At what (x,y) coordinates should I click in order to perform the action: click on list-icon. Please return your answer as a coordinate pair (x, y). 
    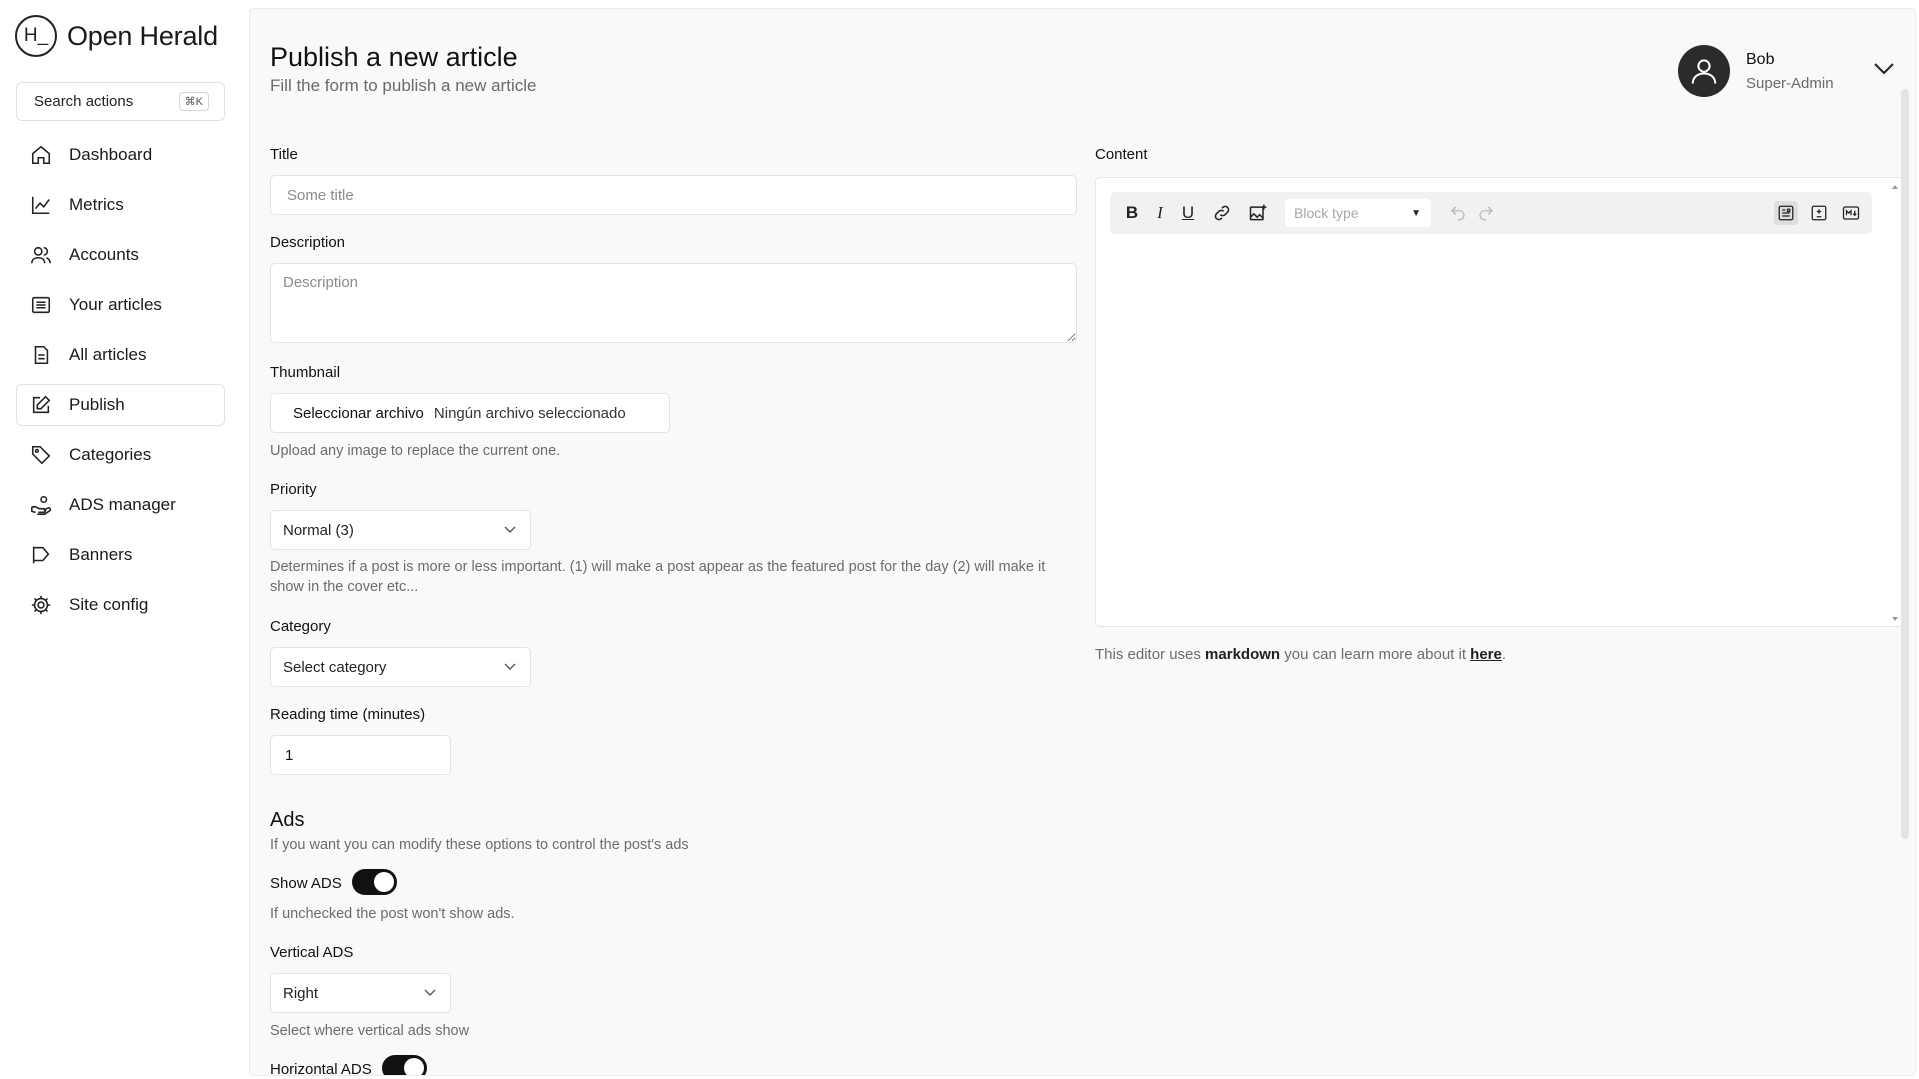
    Looking at the image, I should click on (41, 305).